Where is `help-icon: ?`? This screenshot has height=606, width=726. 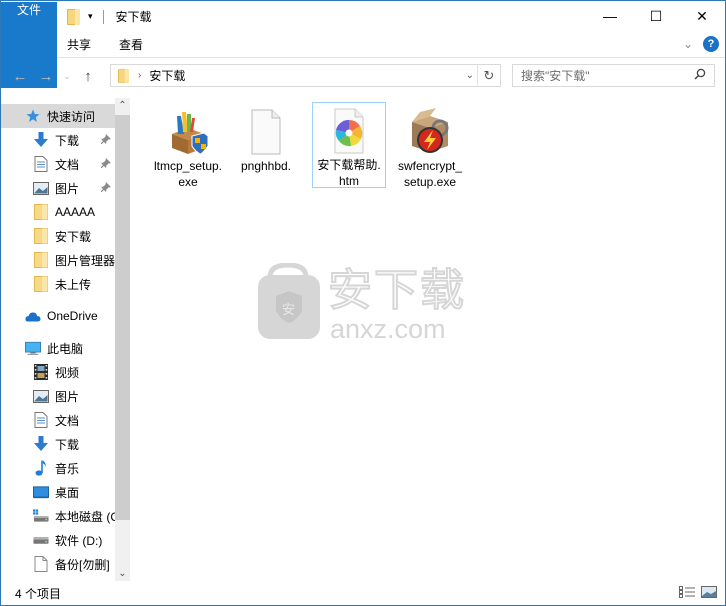 help-icon: ? is located at coordinates (711, 44).